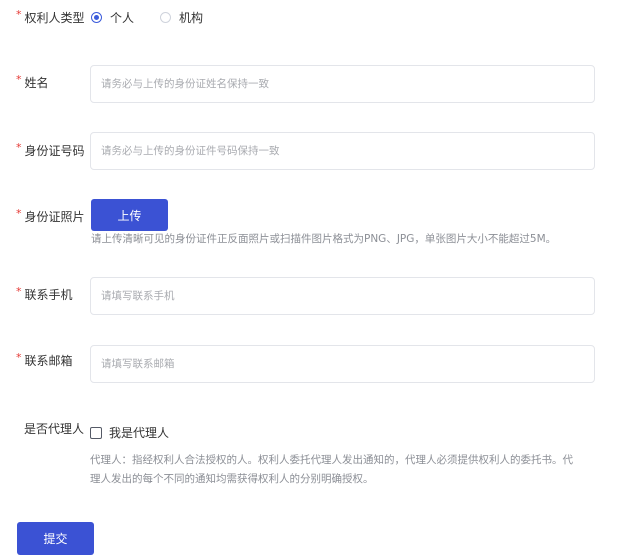  I want to click on radio-option-organization: 机构, so click(181, 17).